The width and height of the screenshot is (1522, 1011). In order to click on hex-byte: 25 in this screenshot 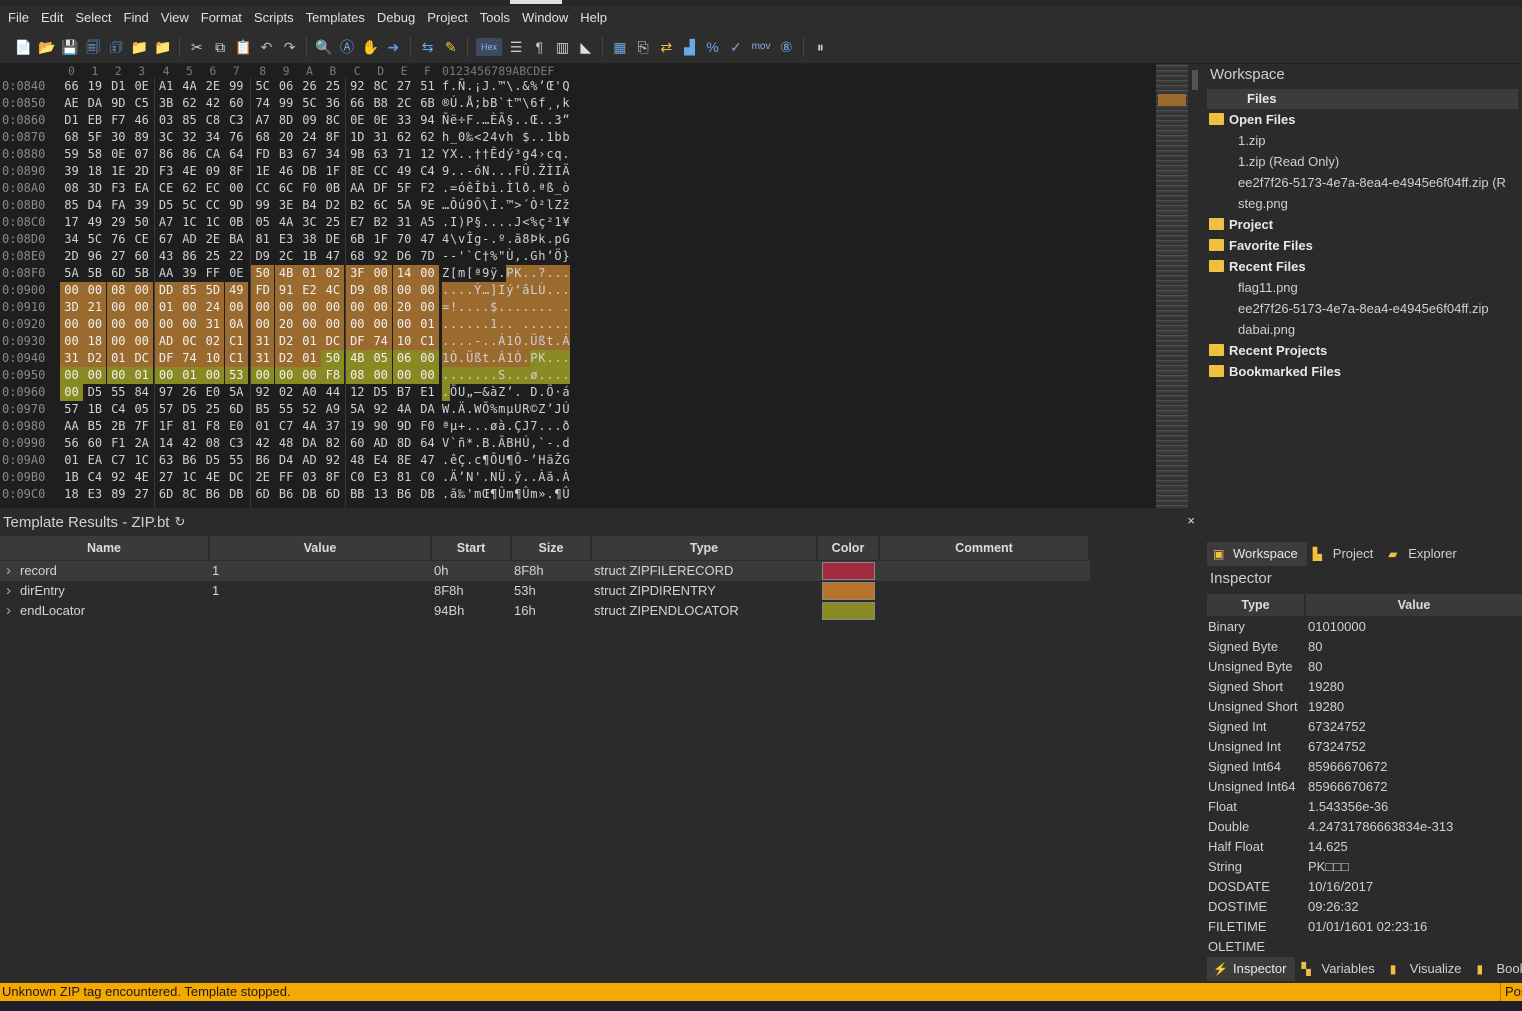, I will do `click(332, 86)`.